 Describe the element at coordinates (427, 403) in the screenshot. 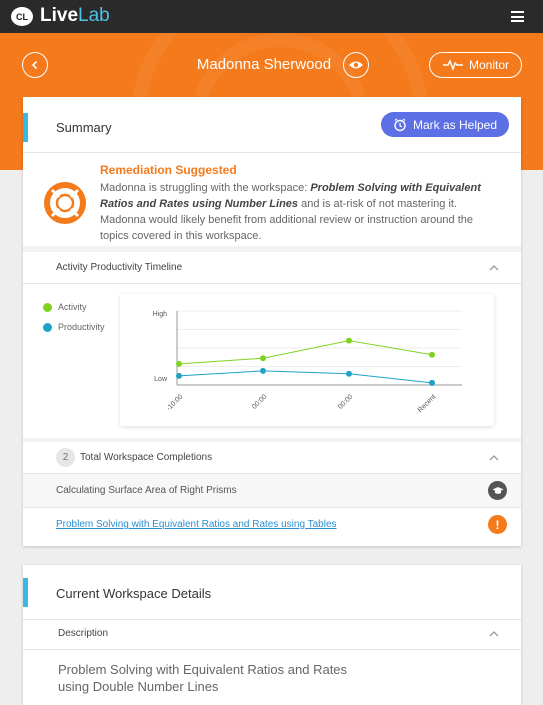

I see `x-tick-label: Recent` at that location.